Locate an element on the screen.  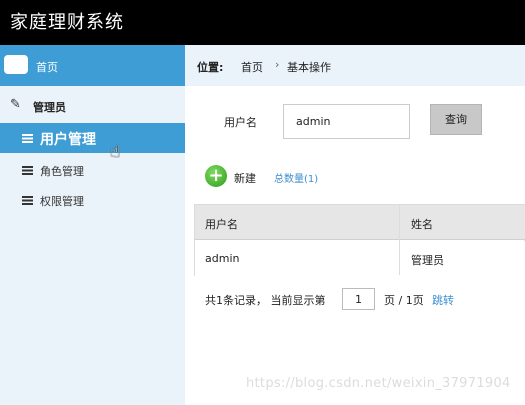
table-row: admin 管理员 is located at coordinates (360, 258).